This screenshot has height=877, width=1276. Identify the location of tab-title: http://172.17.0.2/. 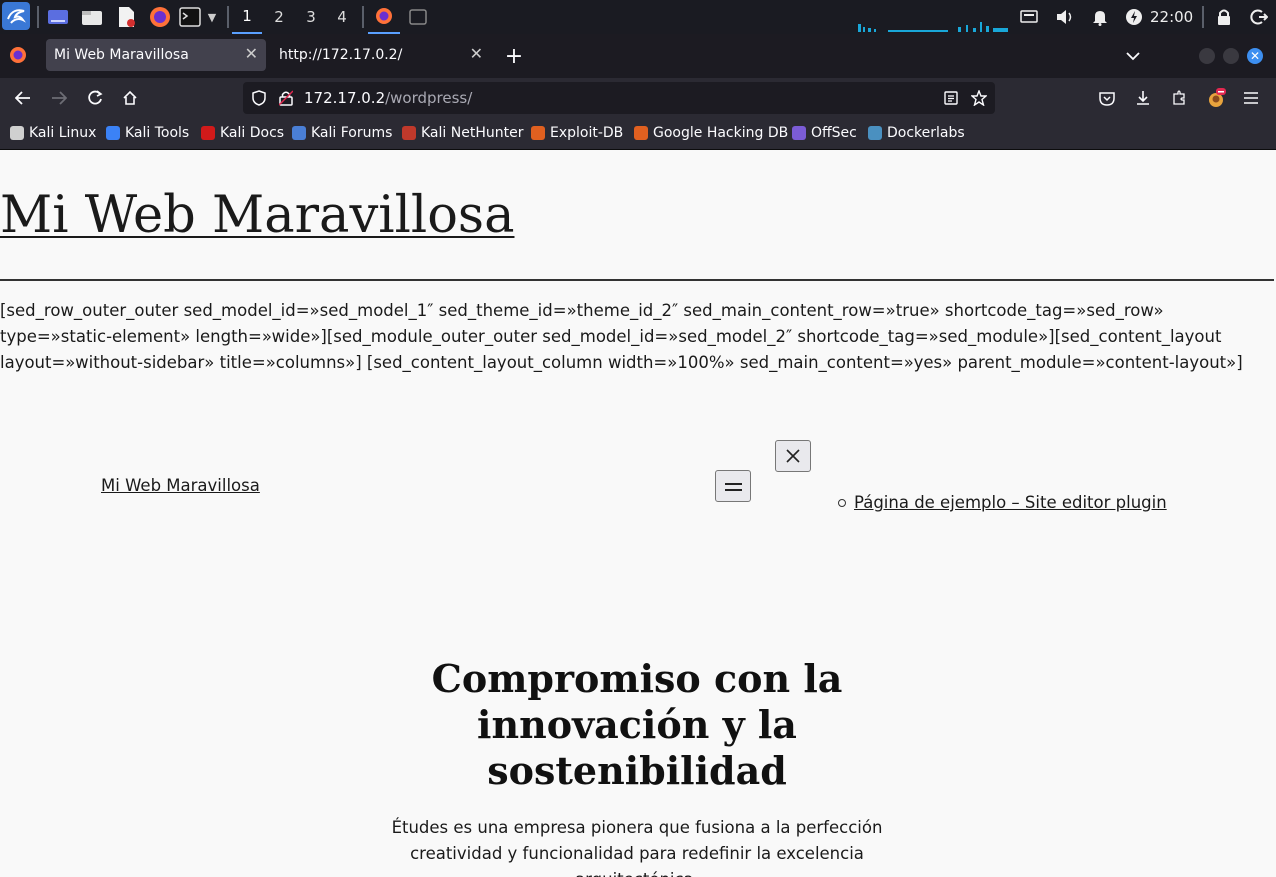
(341, 55).